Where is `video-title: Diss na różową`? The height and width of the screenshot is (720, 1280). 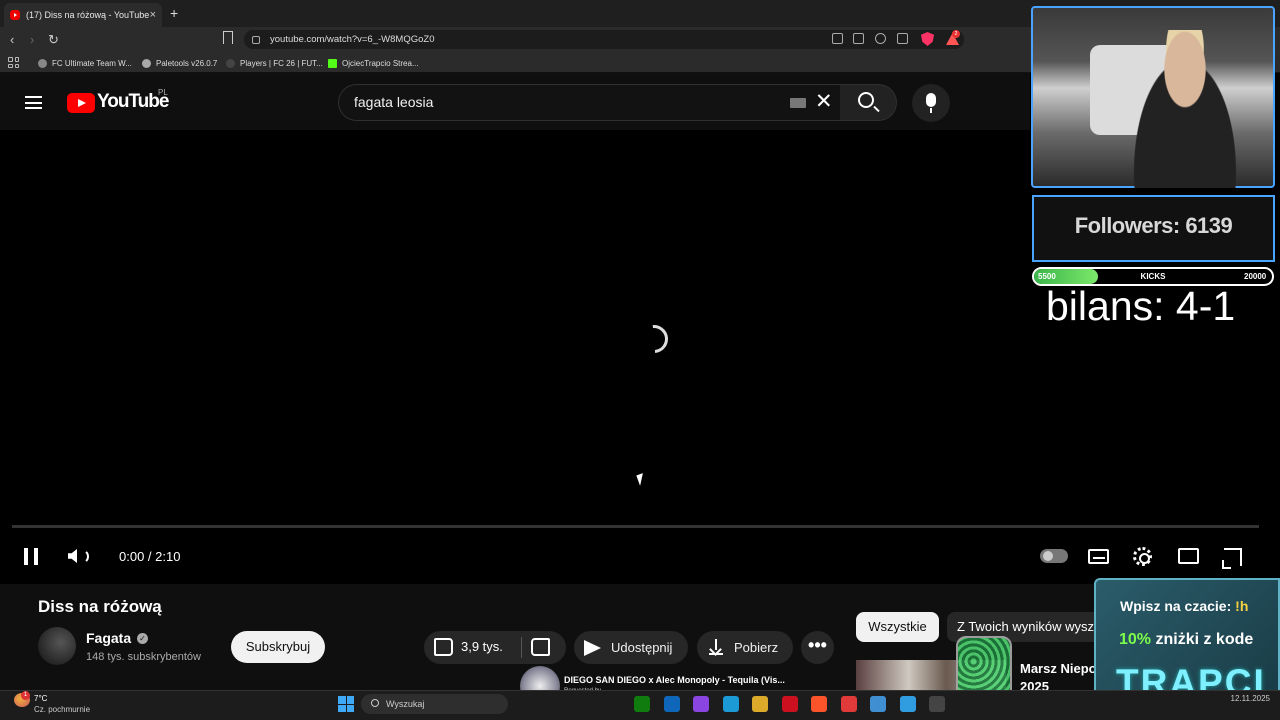 video-title: Diss na różową is located at coordinates (100, 606).